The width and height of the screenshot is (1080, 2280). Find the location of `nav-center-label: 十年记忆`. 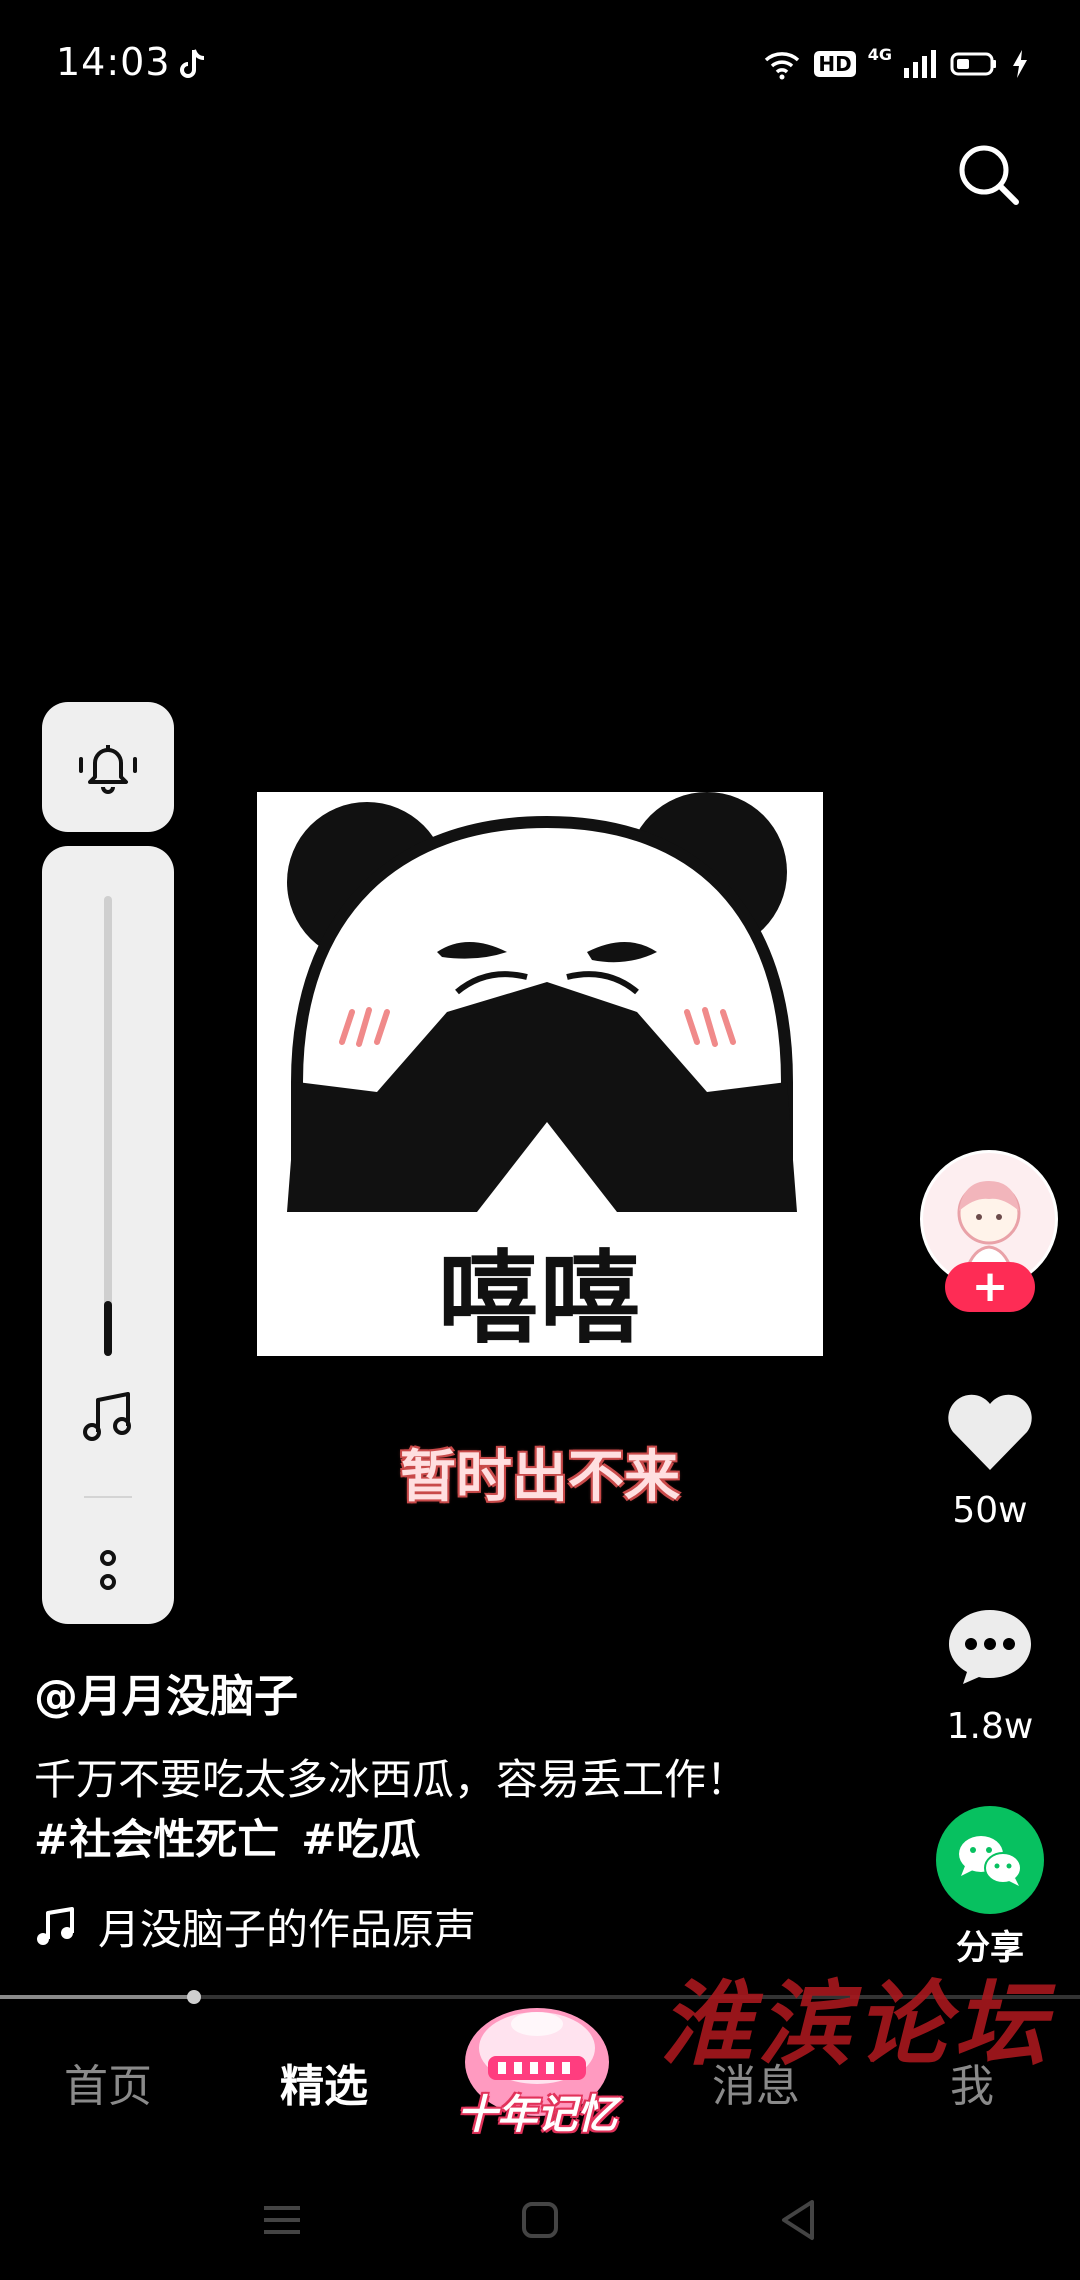

nav-center-label: 十年记忆 is located at coordinates (537, 2115).